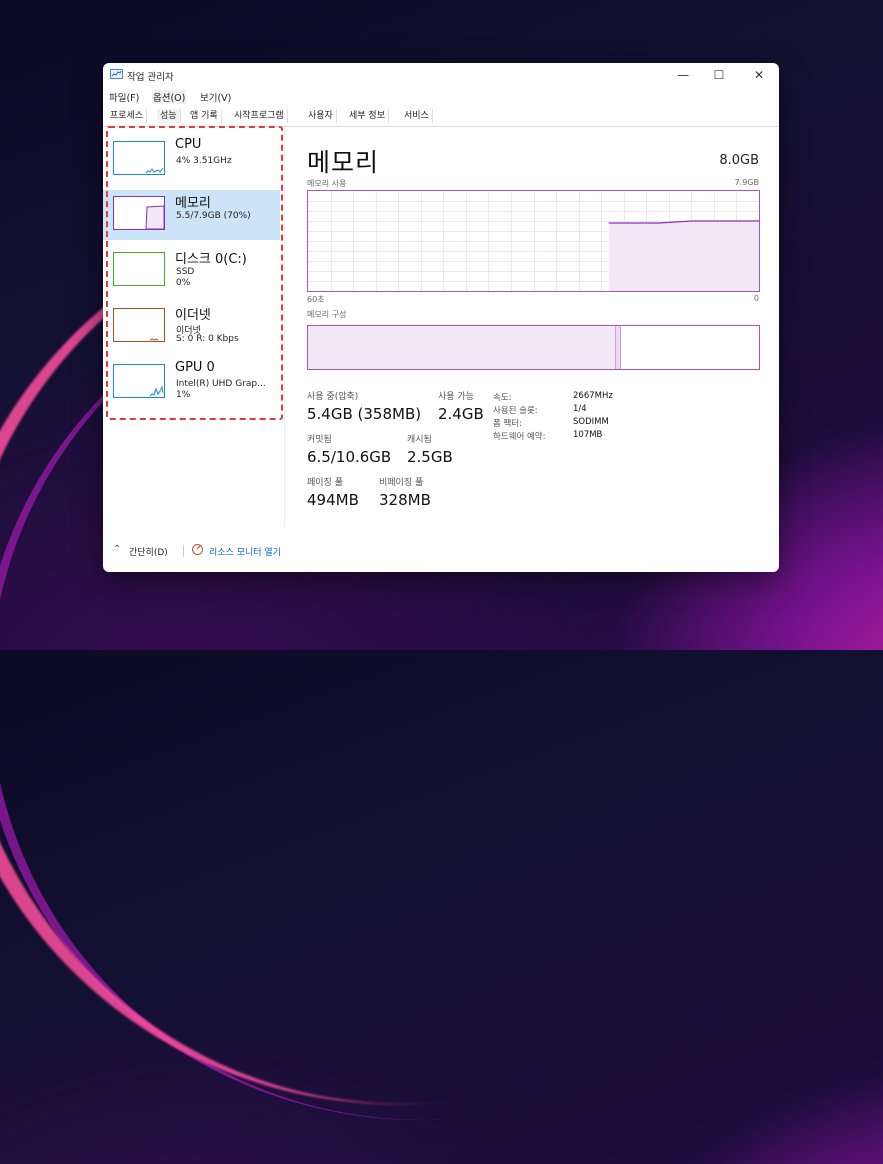 The width and height of the screenshot is (883, 1164). What do you see at coordinates (319, 440) in the screenshot?
I see `committed-label: 커밋됨` at bounding box center [319, 440].